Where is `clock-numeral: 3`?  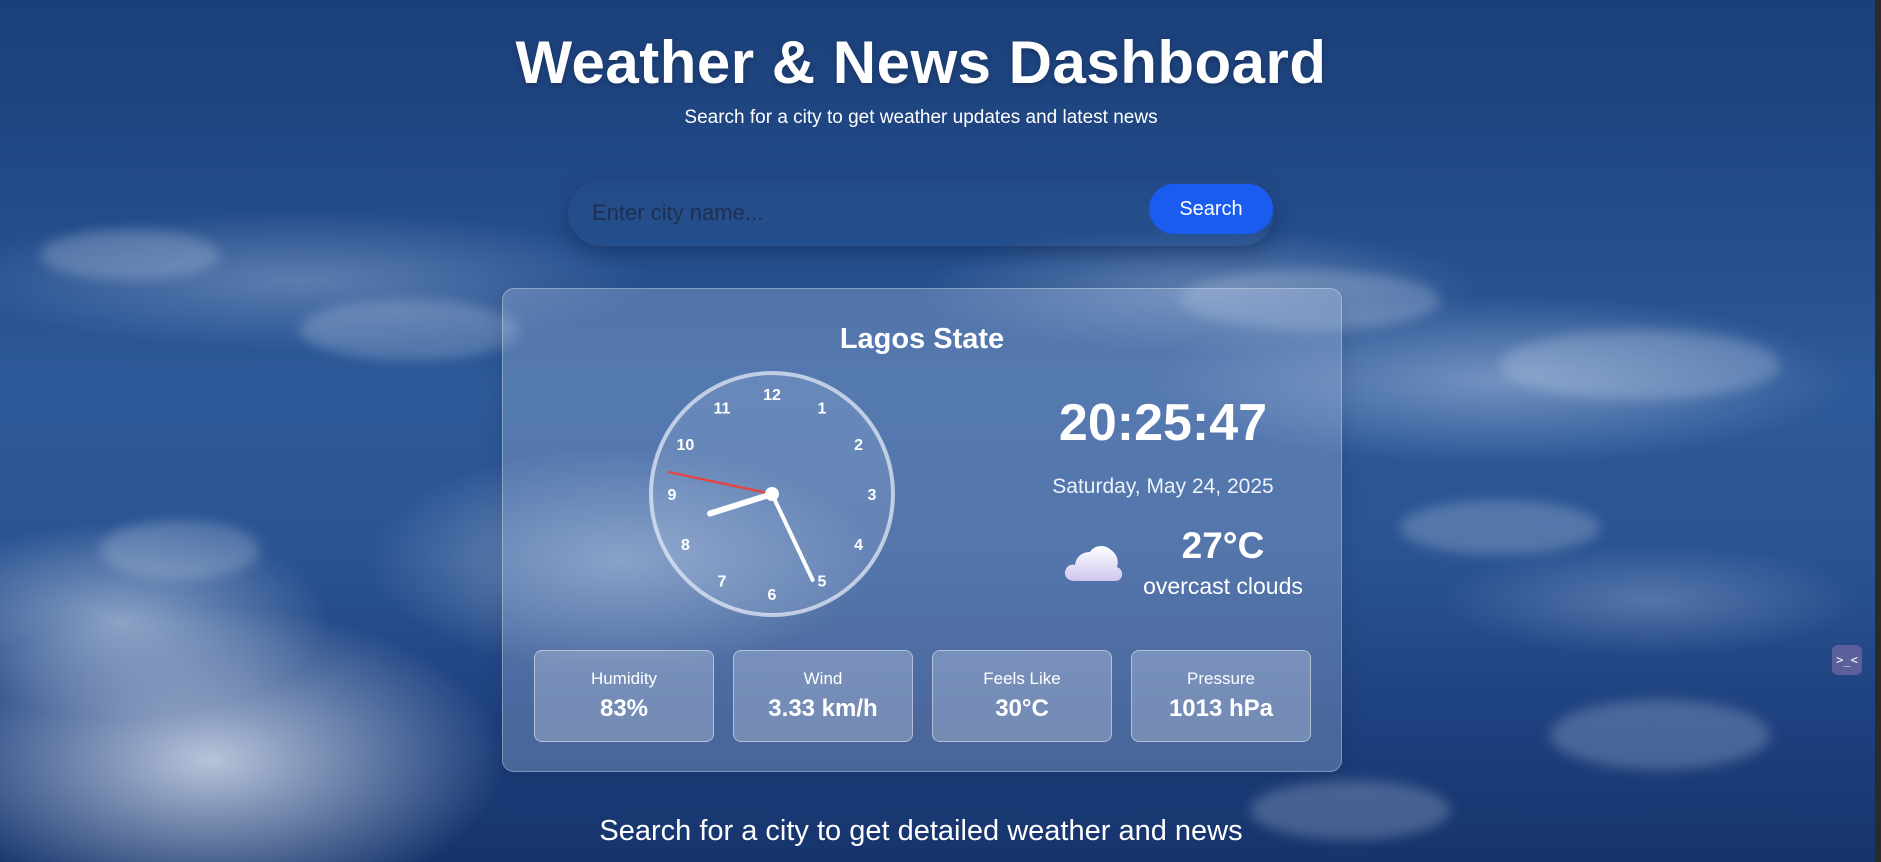
clock-numeral: 3 is located at coordinates (872, 495).